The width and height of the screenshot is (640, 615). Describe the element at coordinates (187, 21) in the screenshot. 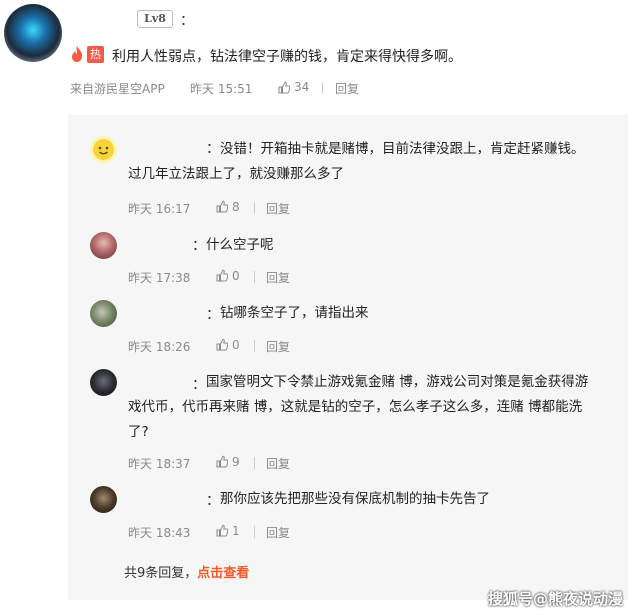

I see `main-comment-colon: ：` at that location.